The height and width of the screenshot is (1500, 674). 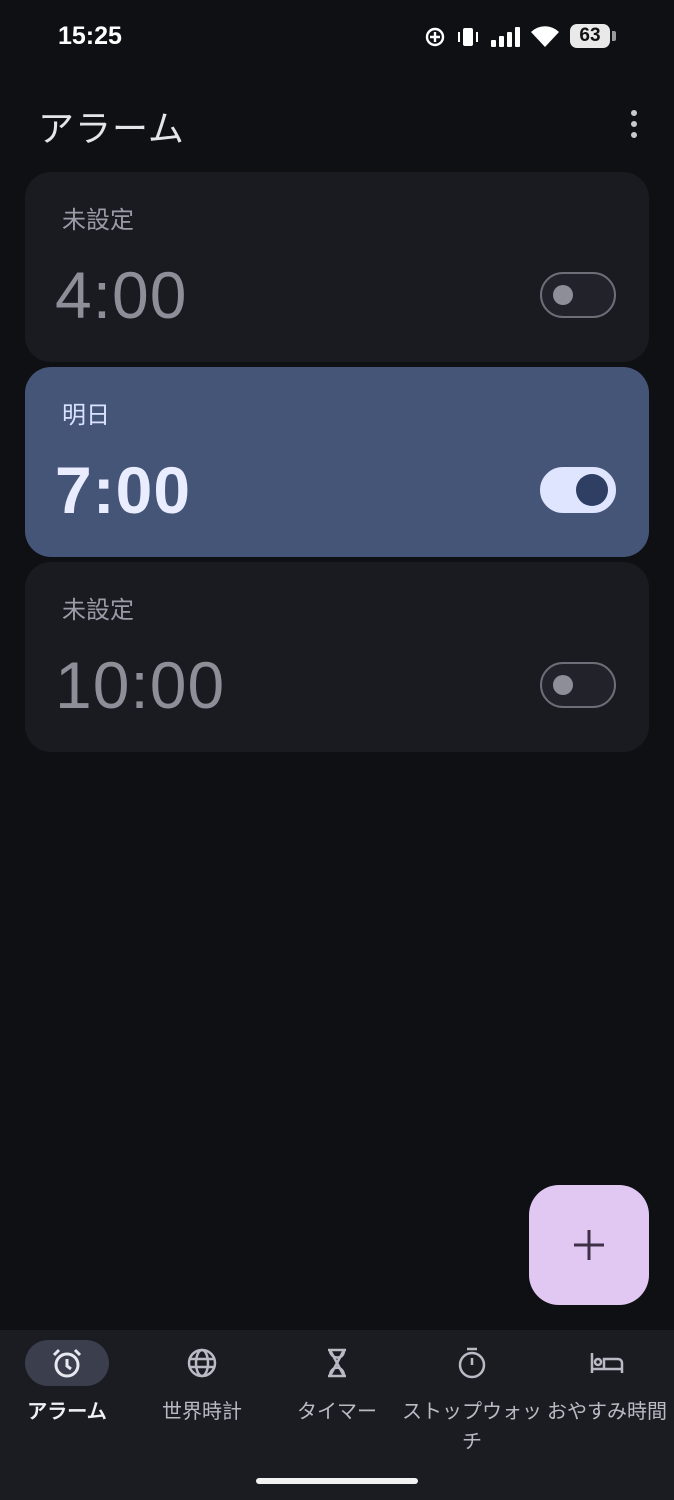 What do you see at coordinates (435, 37) in the screenshot?
I see `location-target-icon` at bounding box center [435, 37].